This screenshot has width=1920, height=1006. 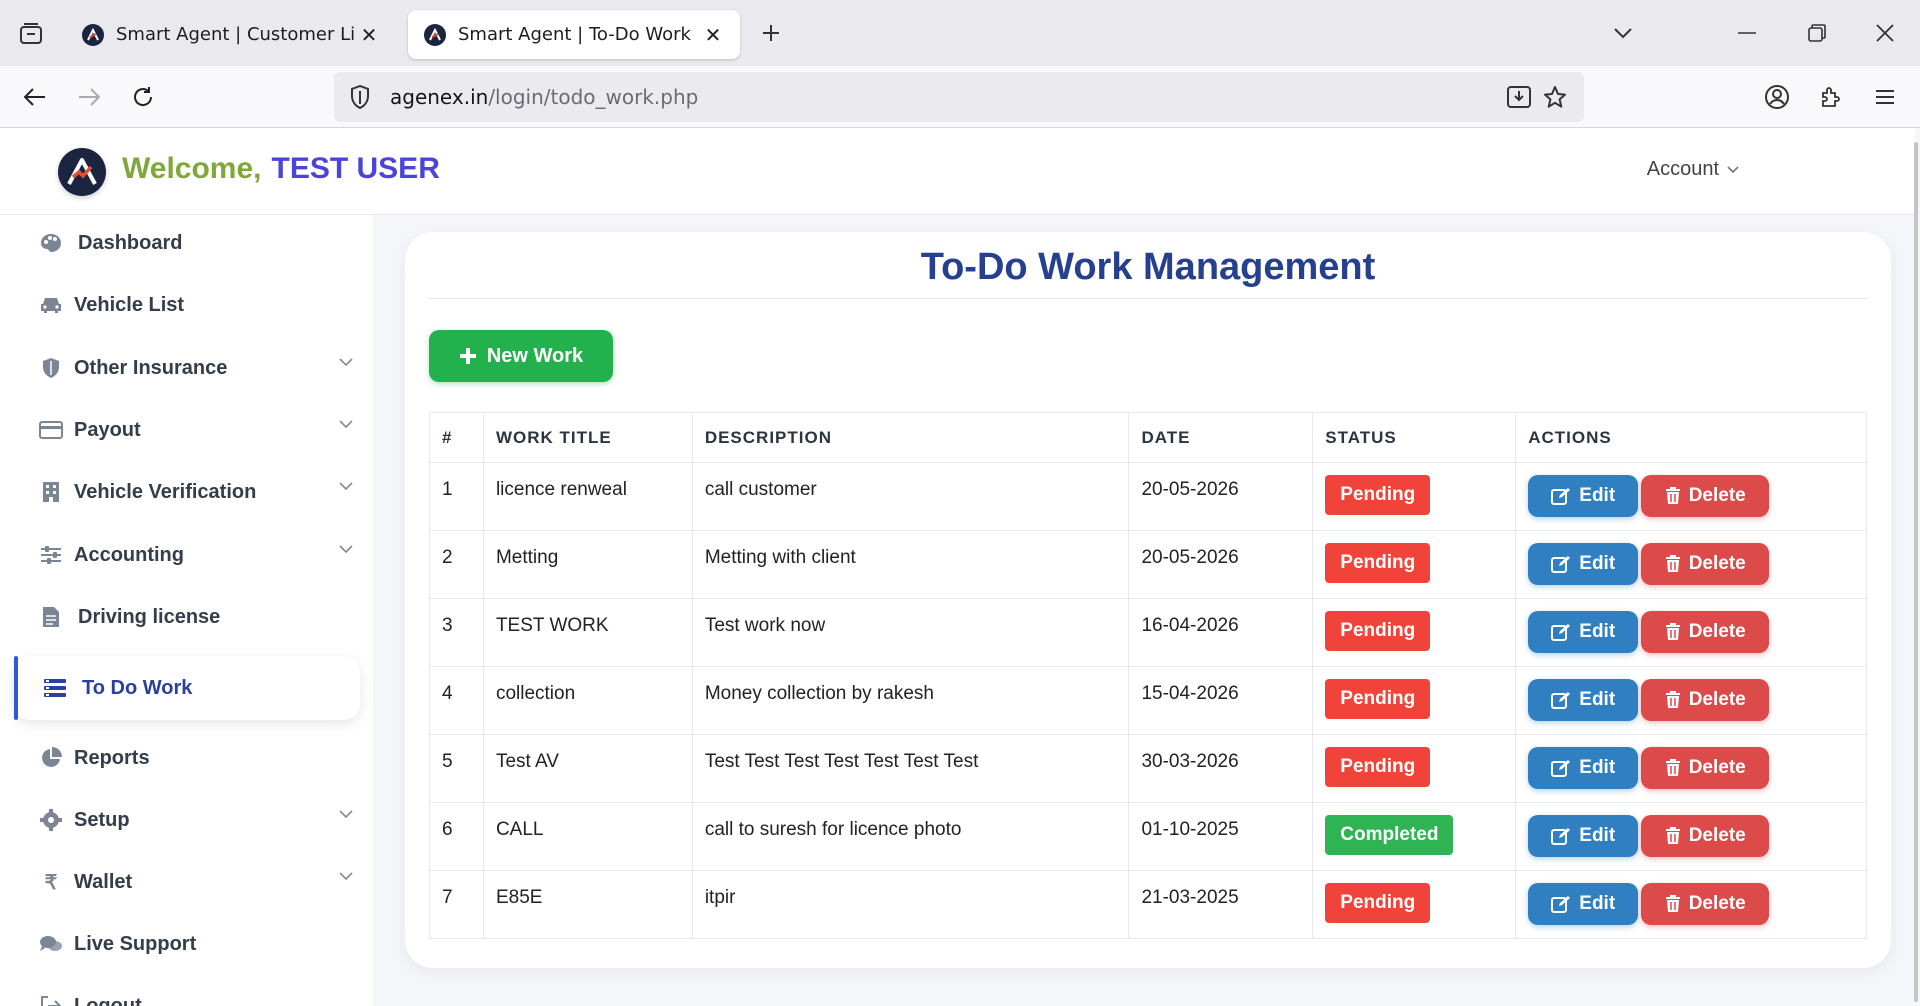 I want to click on car-icon, so click(x=51, y=305).